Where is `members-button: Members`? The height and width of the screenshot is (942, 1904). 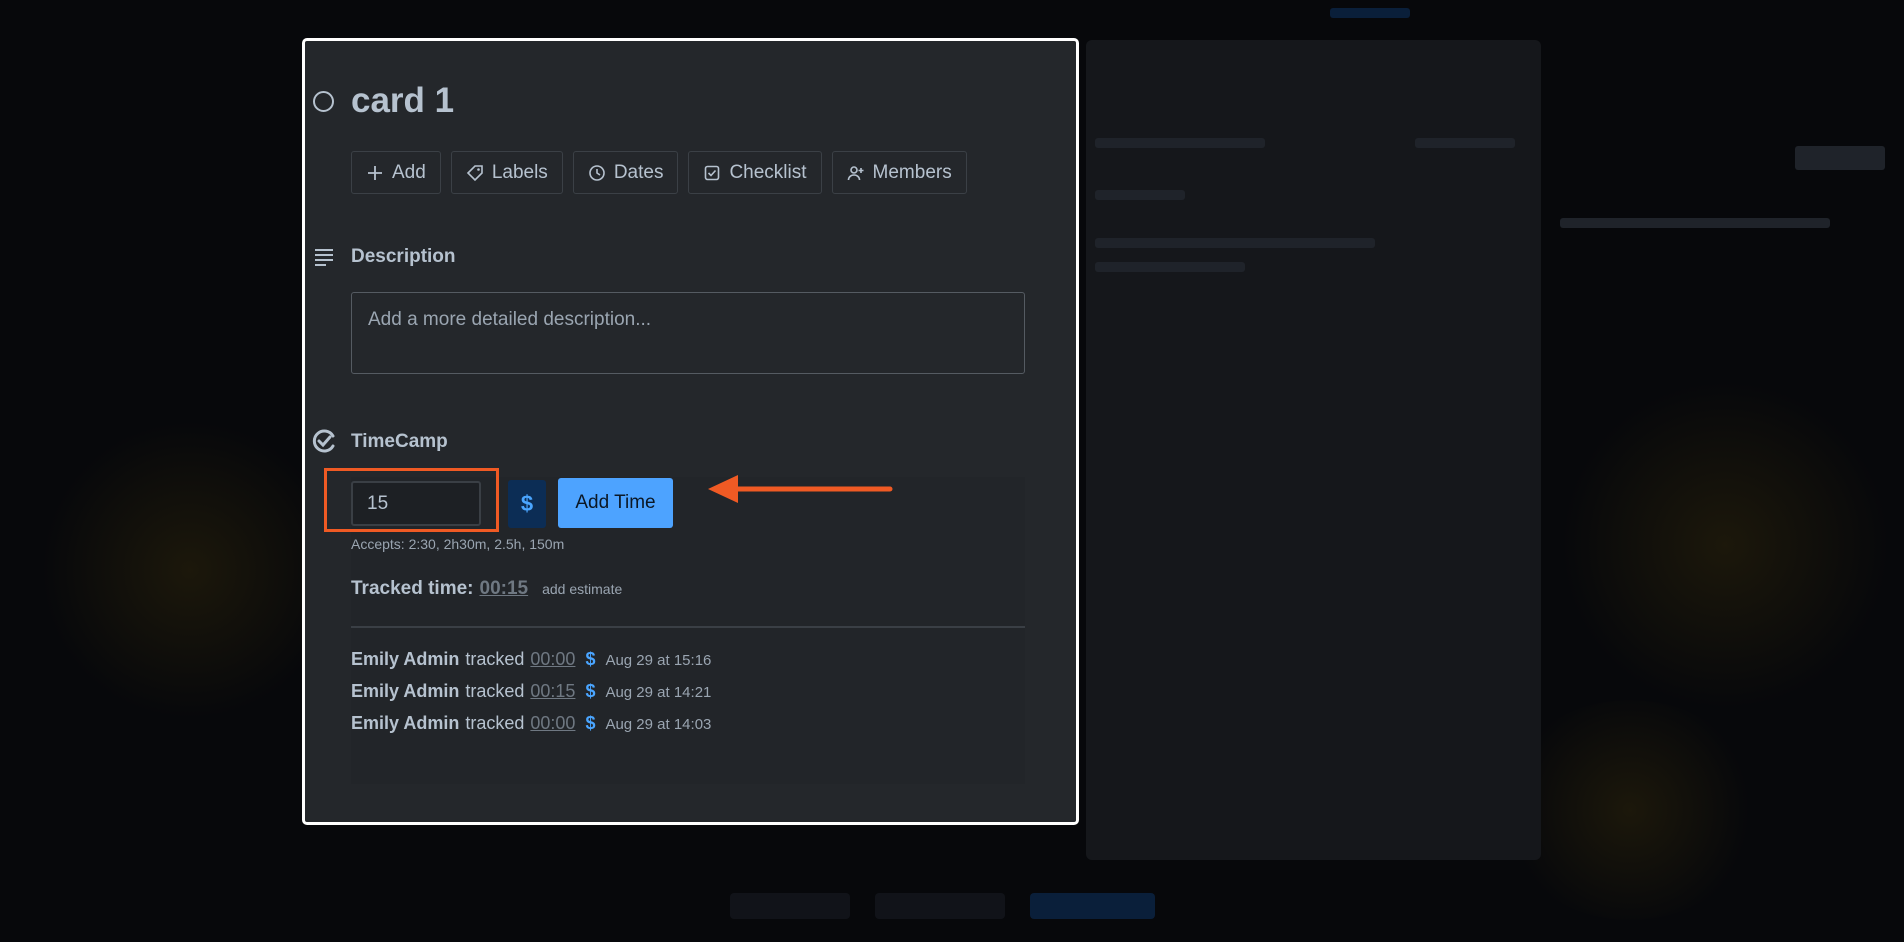
members-button: Members is located at coordinates (899, 172).